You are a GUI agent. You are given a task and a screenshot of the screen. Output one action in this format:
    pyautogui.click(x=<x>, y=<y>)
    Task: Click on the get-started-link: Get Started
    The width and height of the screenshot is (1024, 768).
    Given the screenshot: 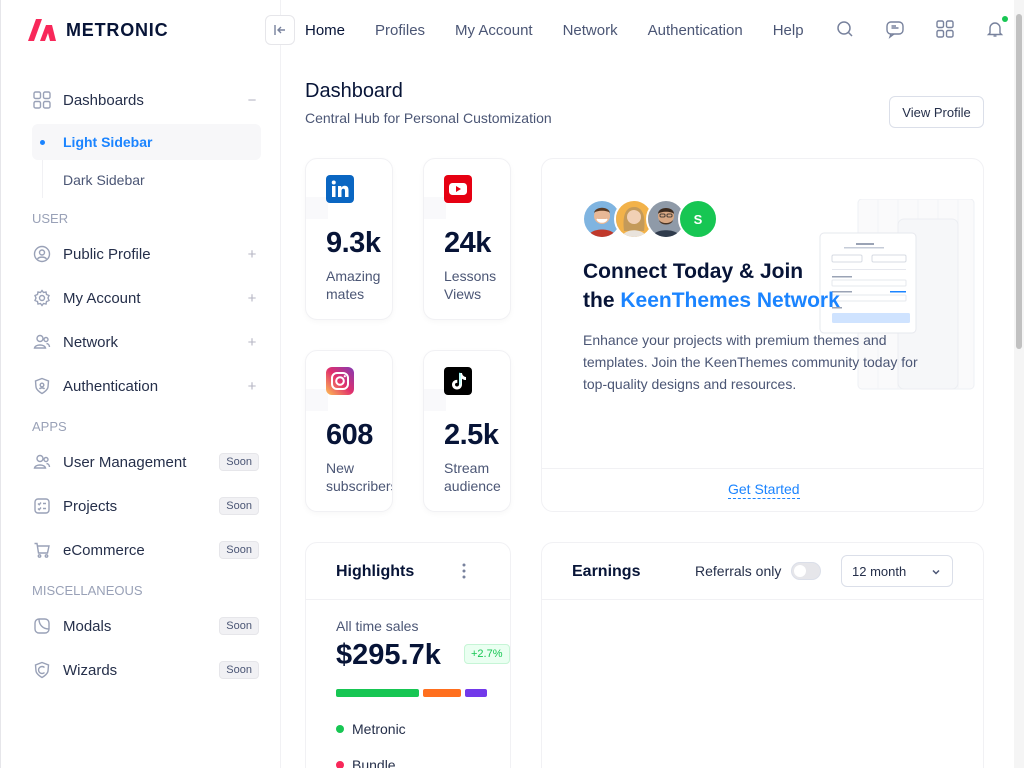 What is the action you would take?
    pyautogui.click(x=764, y=490)
    